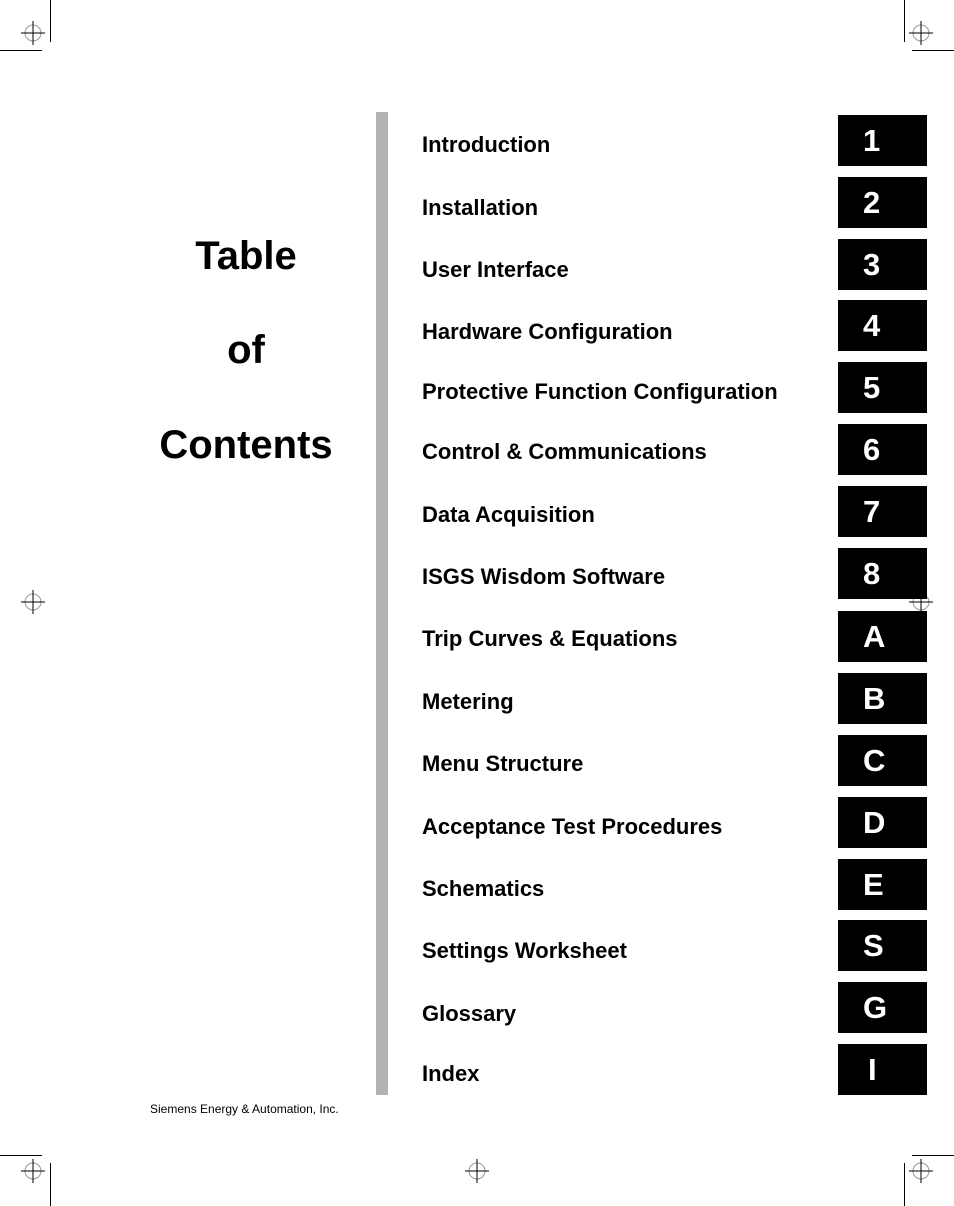  Describe the element at coordinates (882, 449) in the screenshot. I see `section-tab-6: 6` at that location.